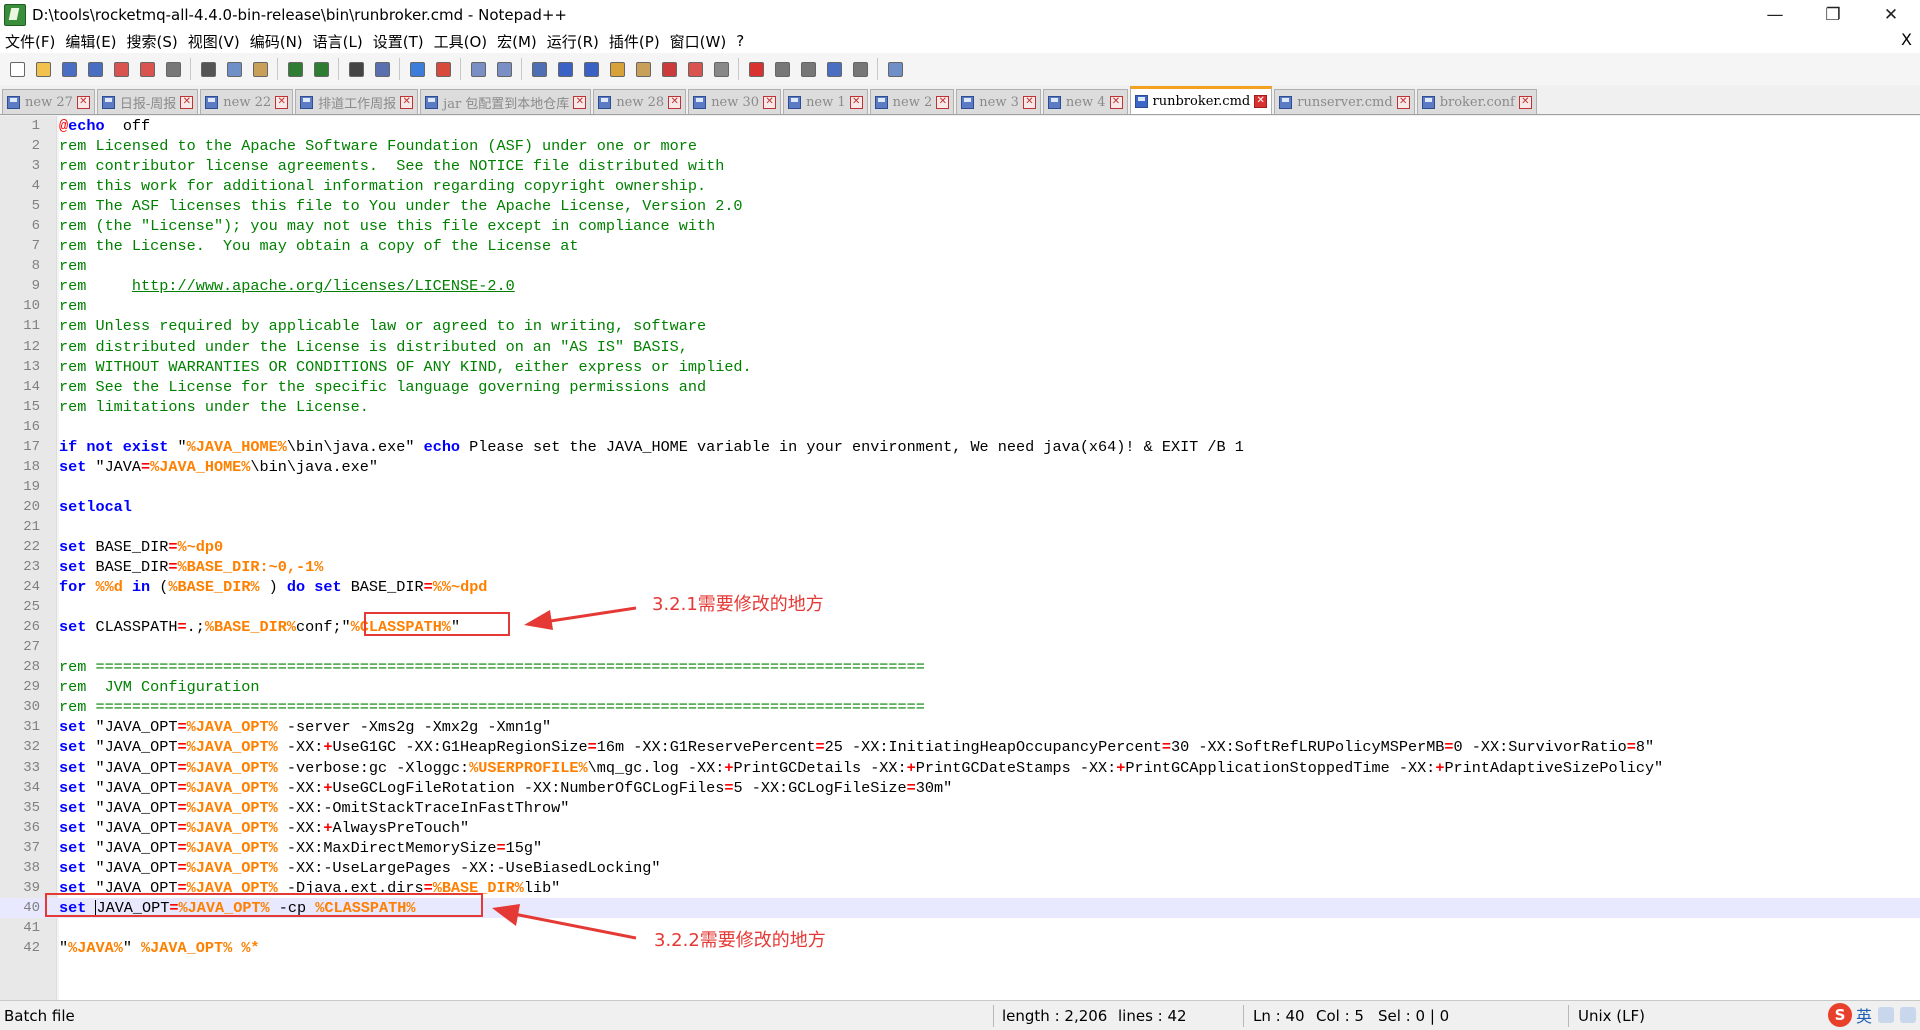 The image size is (1920, 1030). Describe the element at coordinates (634, 41) in the screenshot. I see `menu-item: 插件(P)` at that location.